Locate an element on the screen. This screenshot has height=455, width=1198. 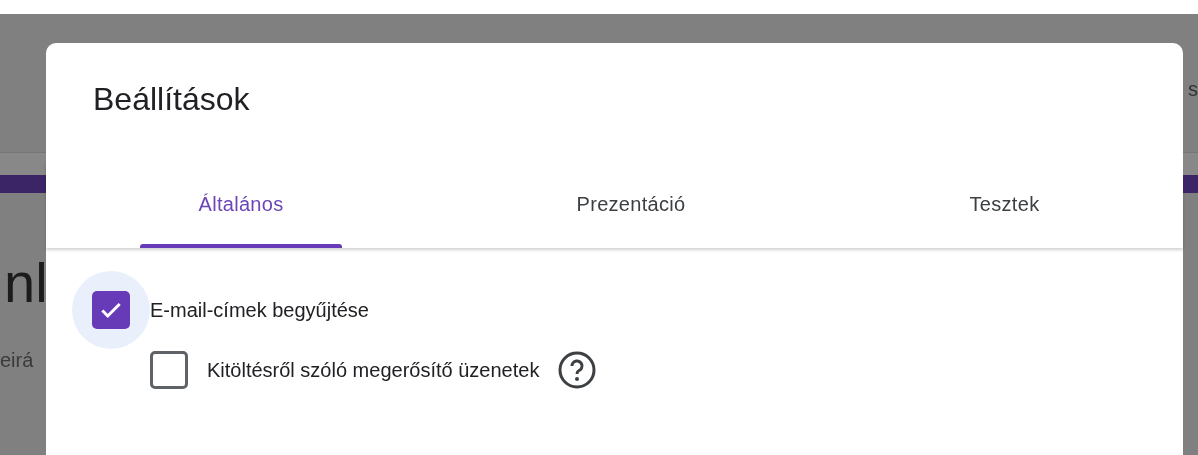
tab: Prezentáció is located at coordinates (631, 218).